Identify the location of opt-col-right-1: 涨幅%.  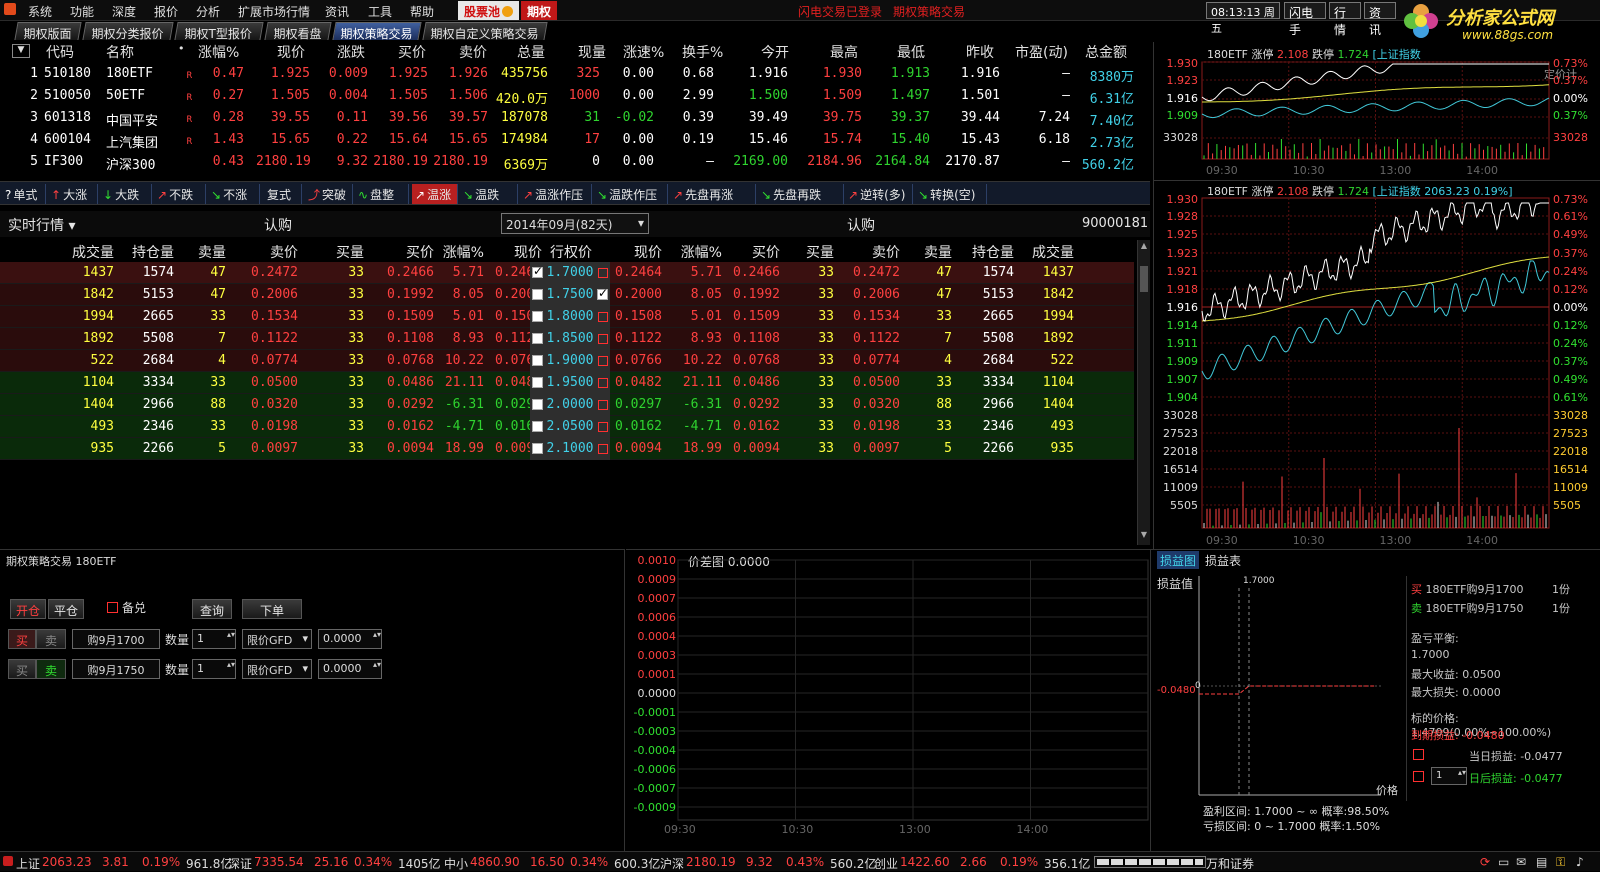
(695, 252).